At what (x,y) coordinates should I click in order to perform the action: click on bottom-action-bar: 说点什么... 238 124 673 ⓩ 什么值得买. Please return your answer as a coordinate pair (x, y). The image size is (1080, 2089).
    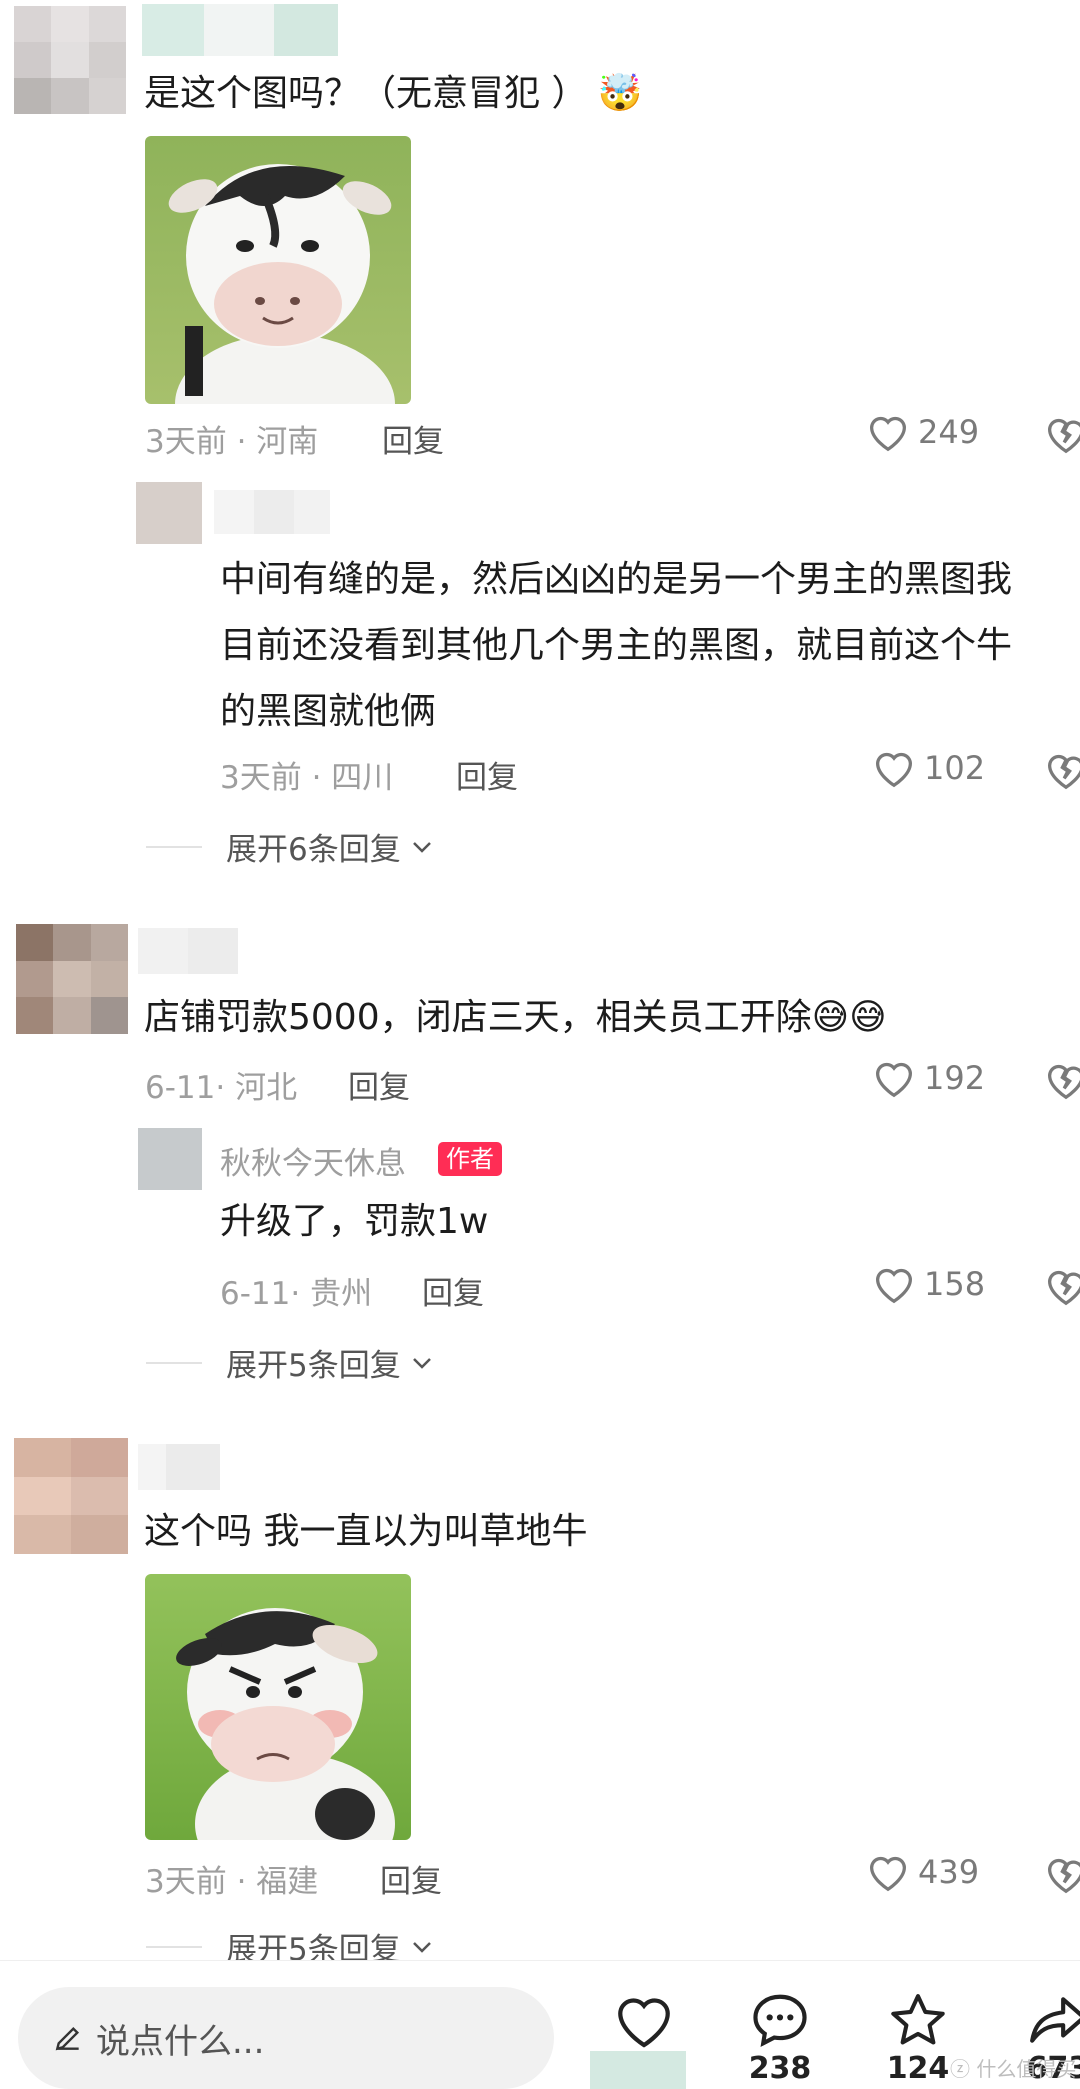
    Looking at the image, I should click on (540, 2024).